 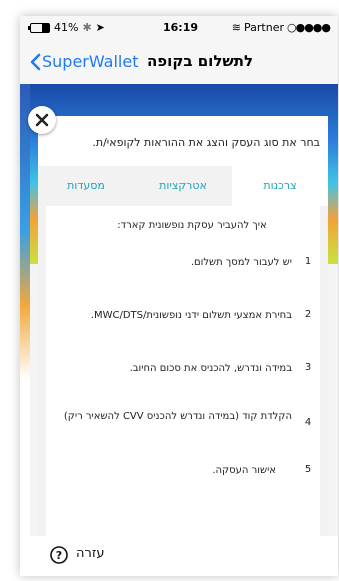 I want to click on signal-icon: ○●●●●, so click(x=309, y=27).